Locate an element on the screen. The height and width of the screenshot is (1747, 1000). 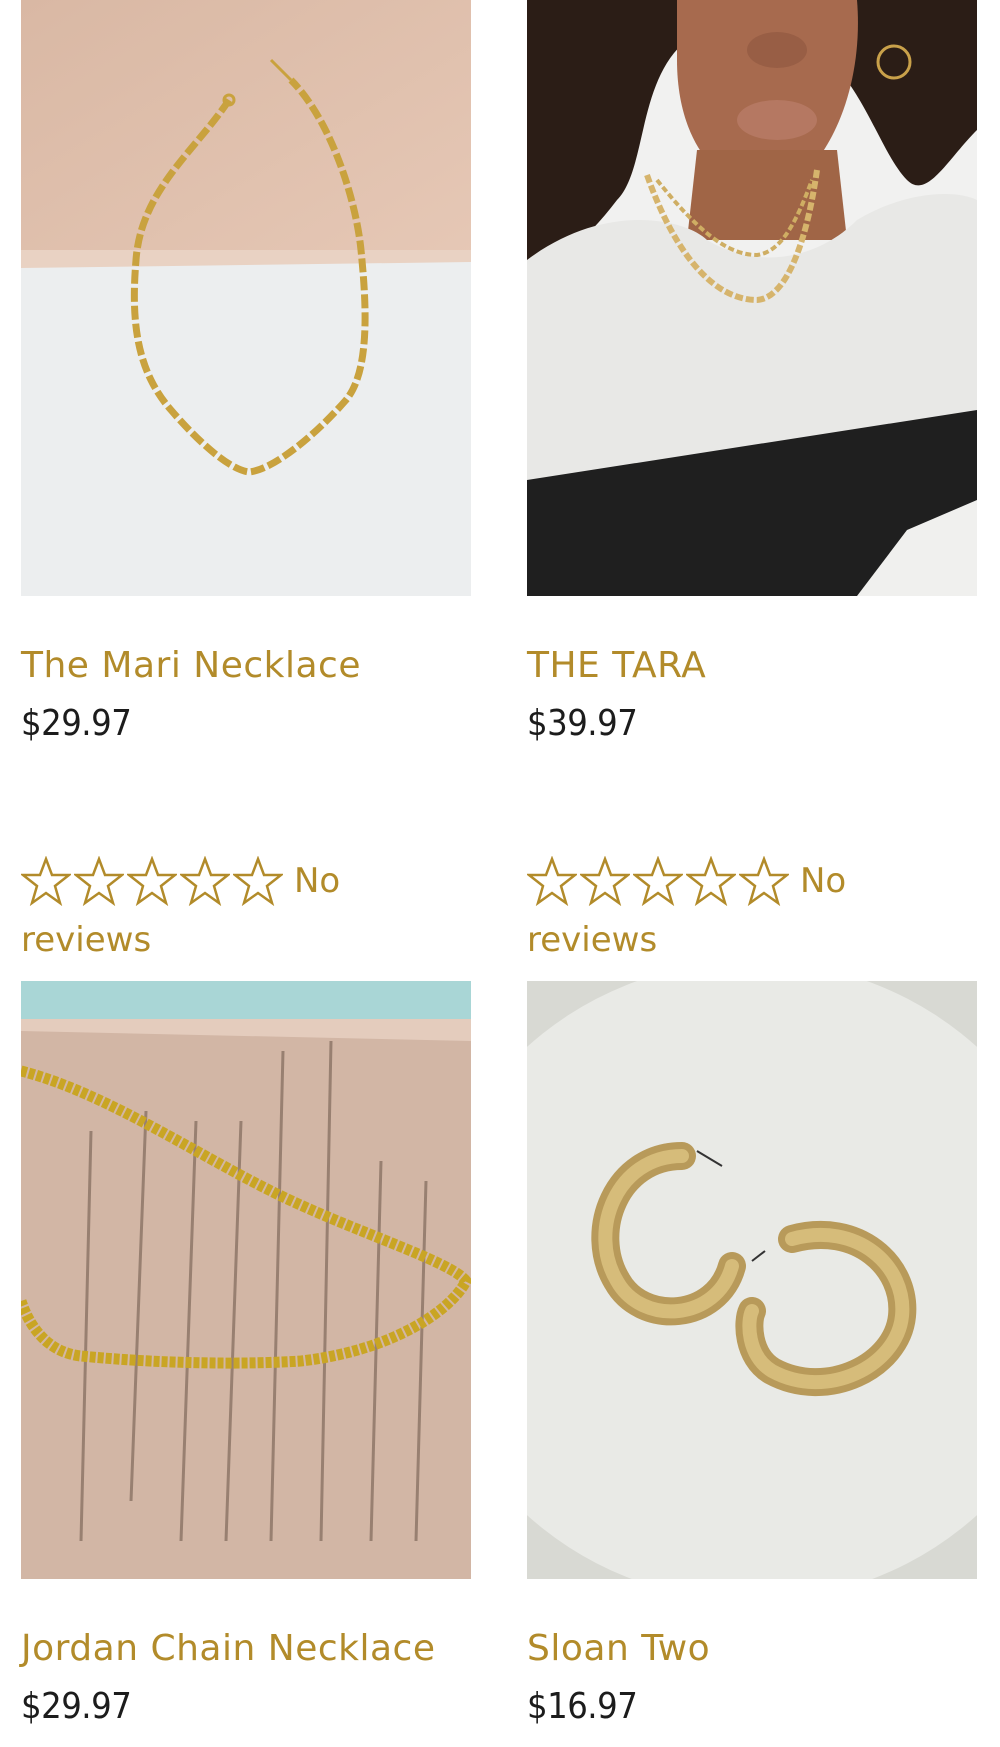
product-price: $16.97 is located at coordinates (582, 1706).